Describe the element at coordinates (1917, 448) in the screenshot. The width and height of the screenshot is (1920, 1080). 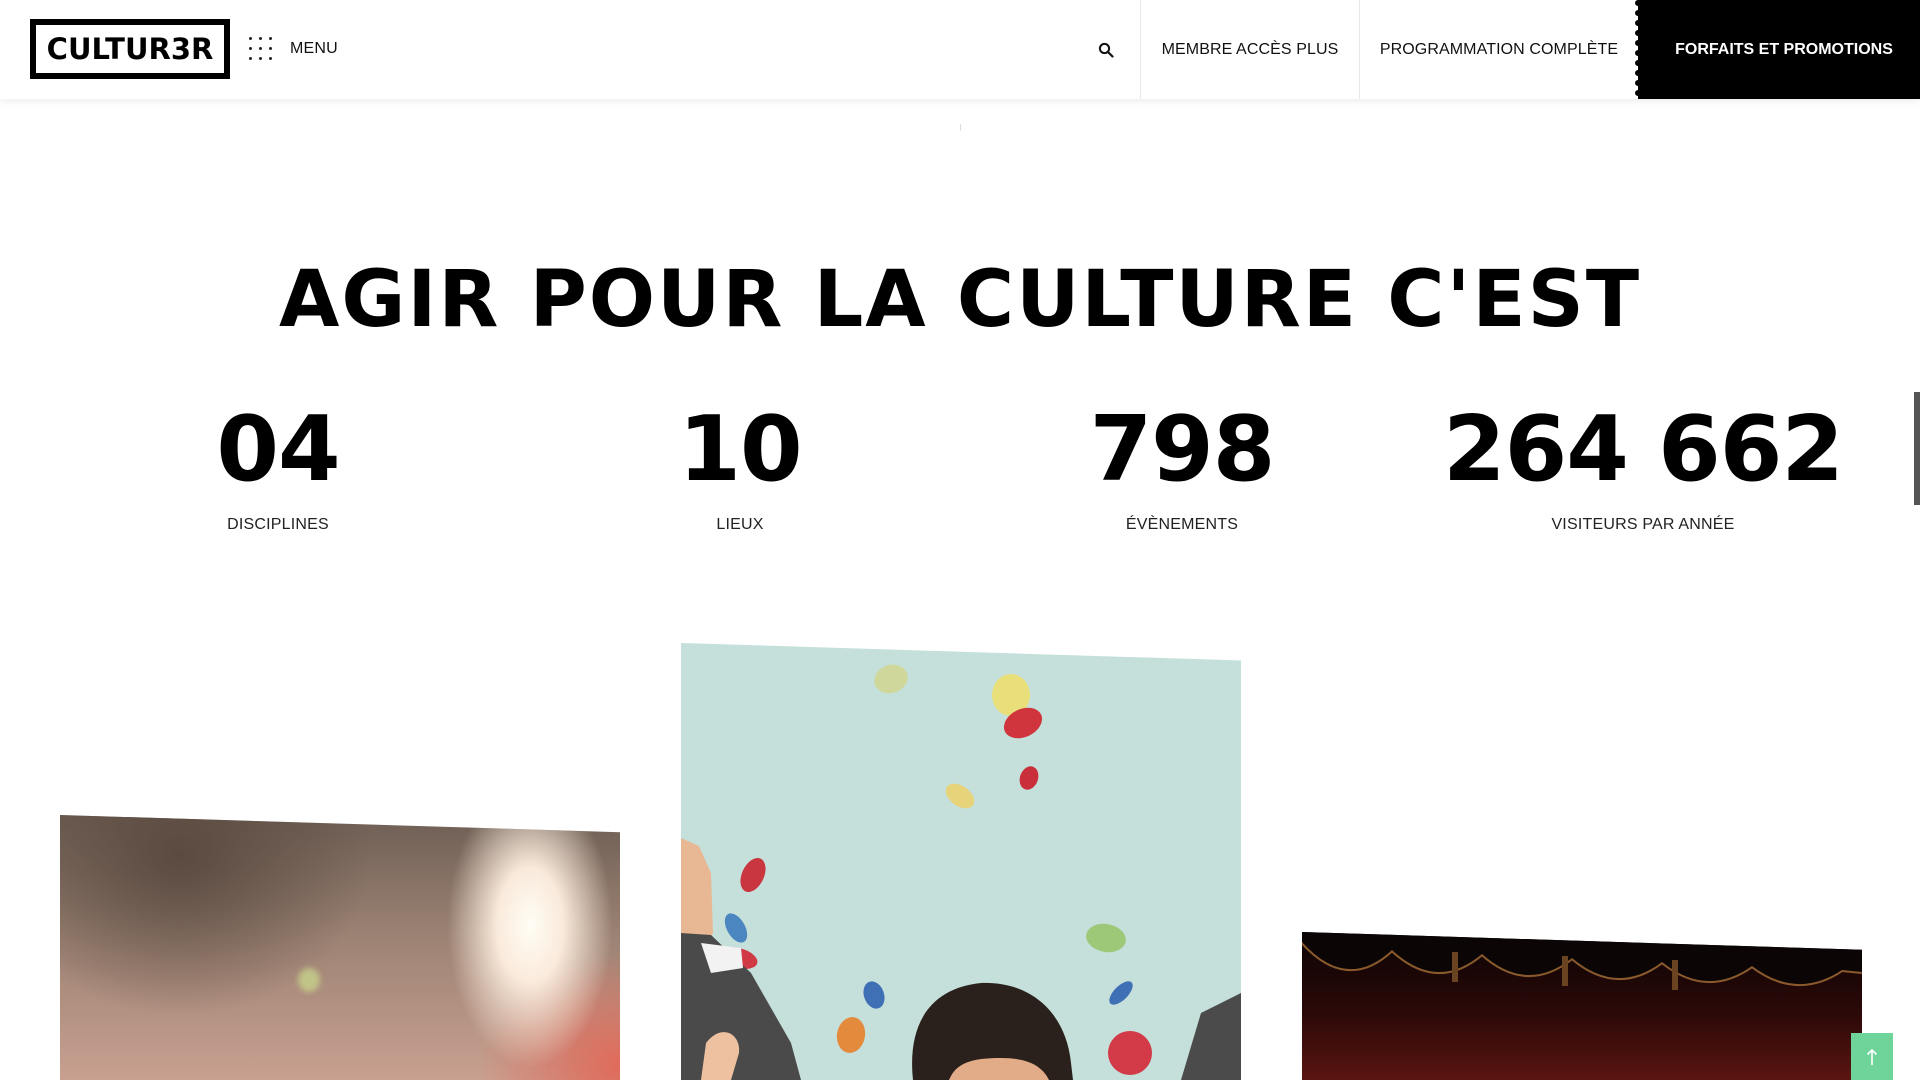
I see `scrollbar-thumb` at that location.